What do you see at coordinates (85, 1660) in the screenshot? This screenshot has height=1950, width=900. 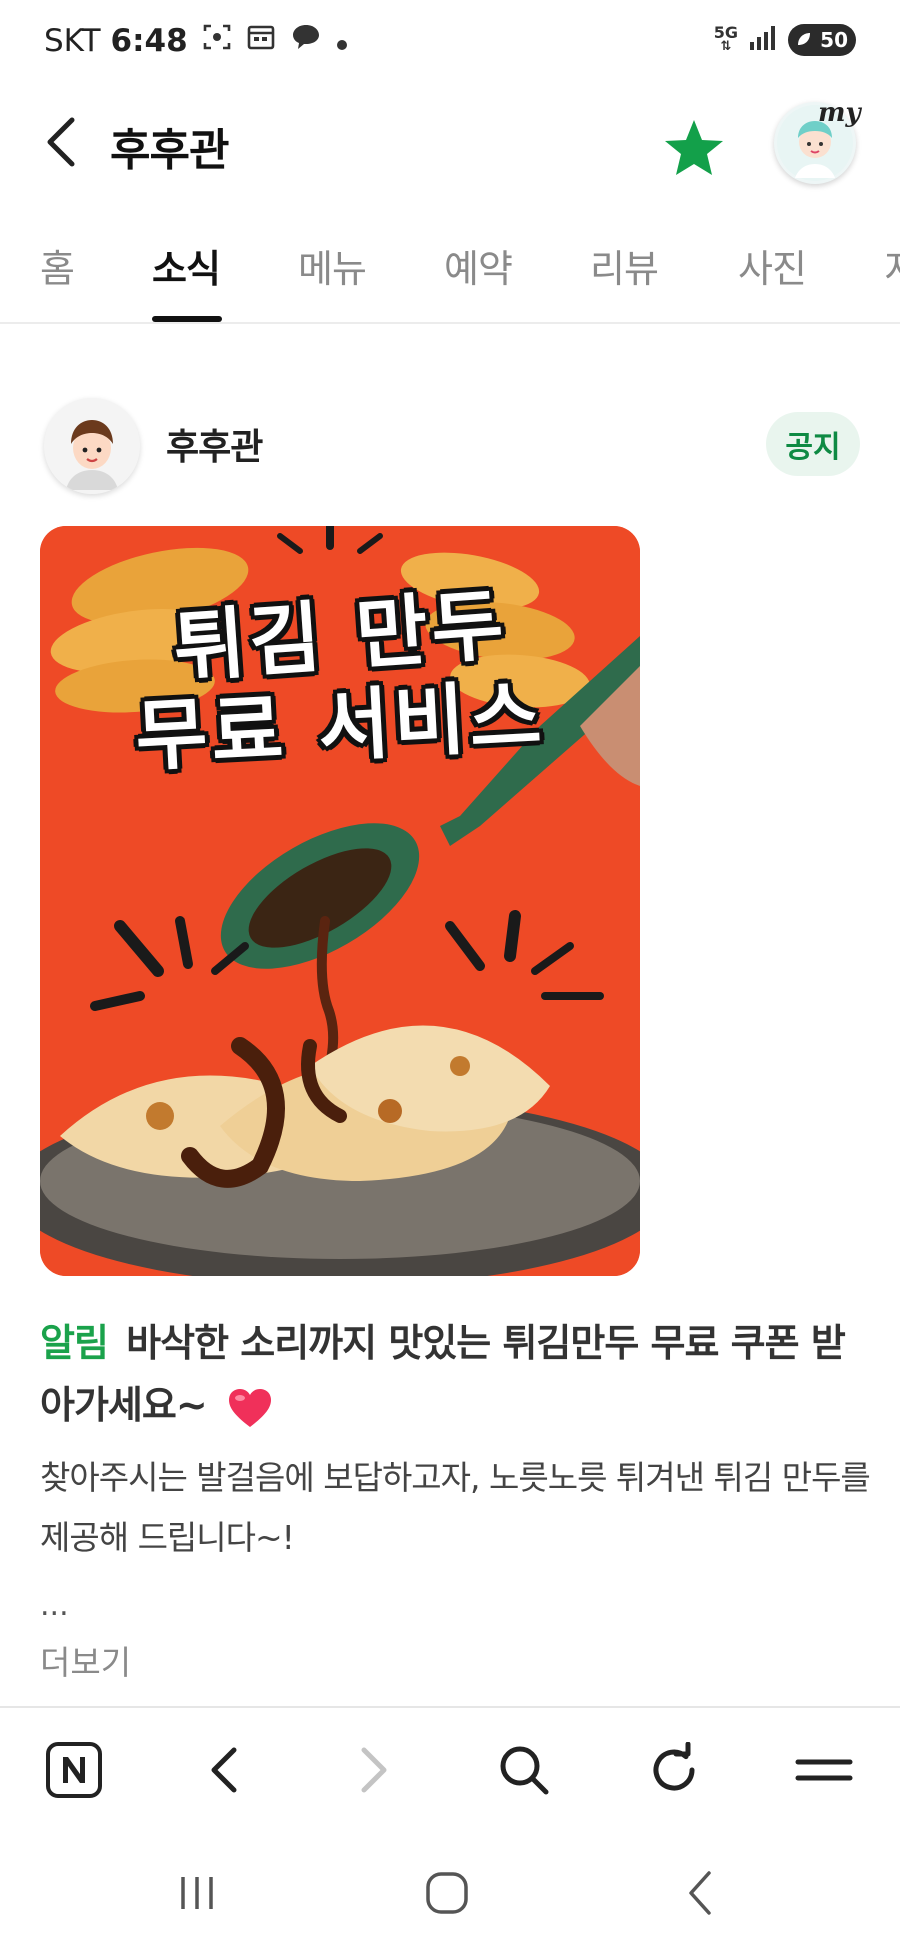 I see `read-more-link: 더보기` at bounding box center [85, 1660].